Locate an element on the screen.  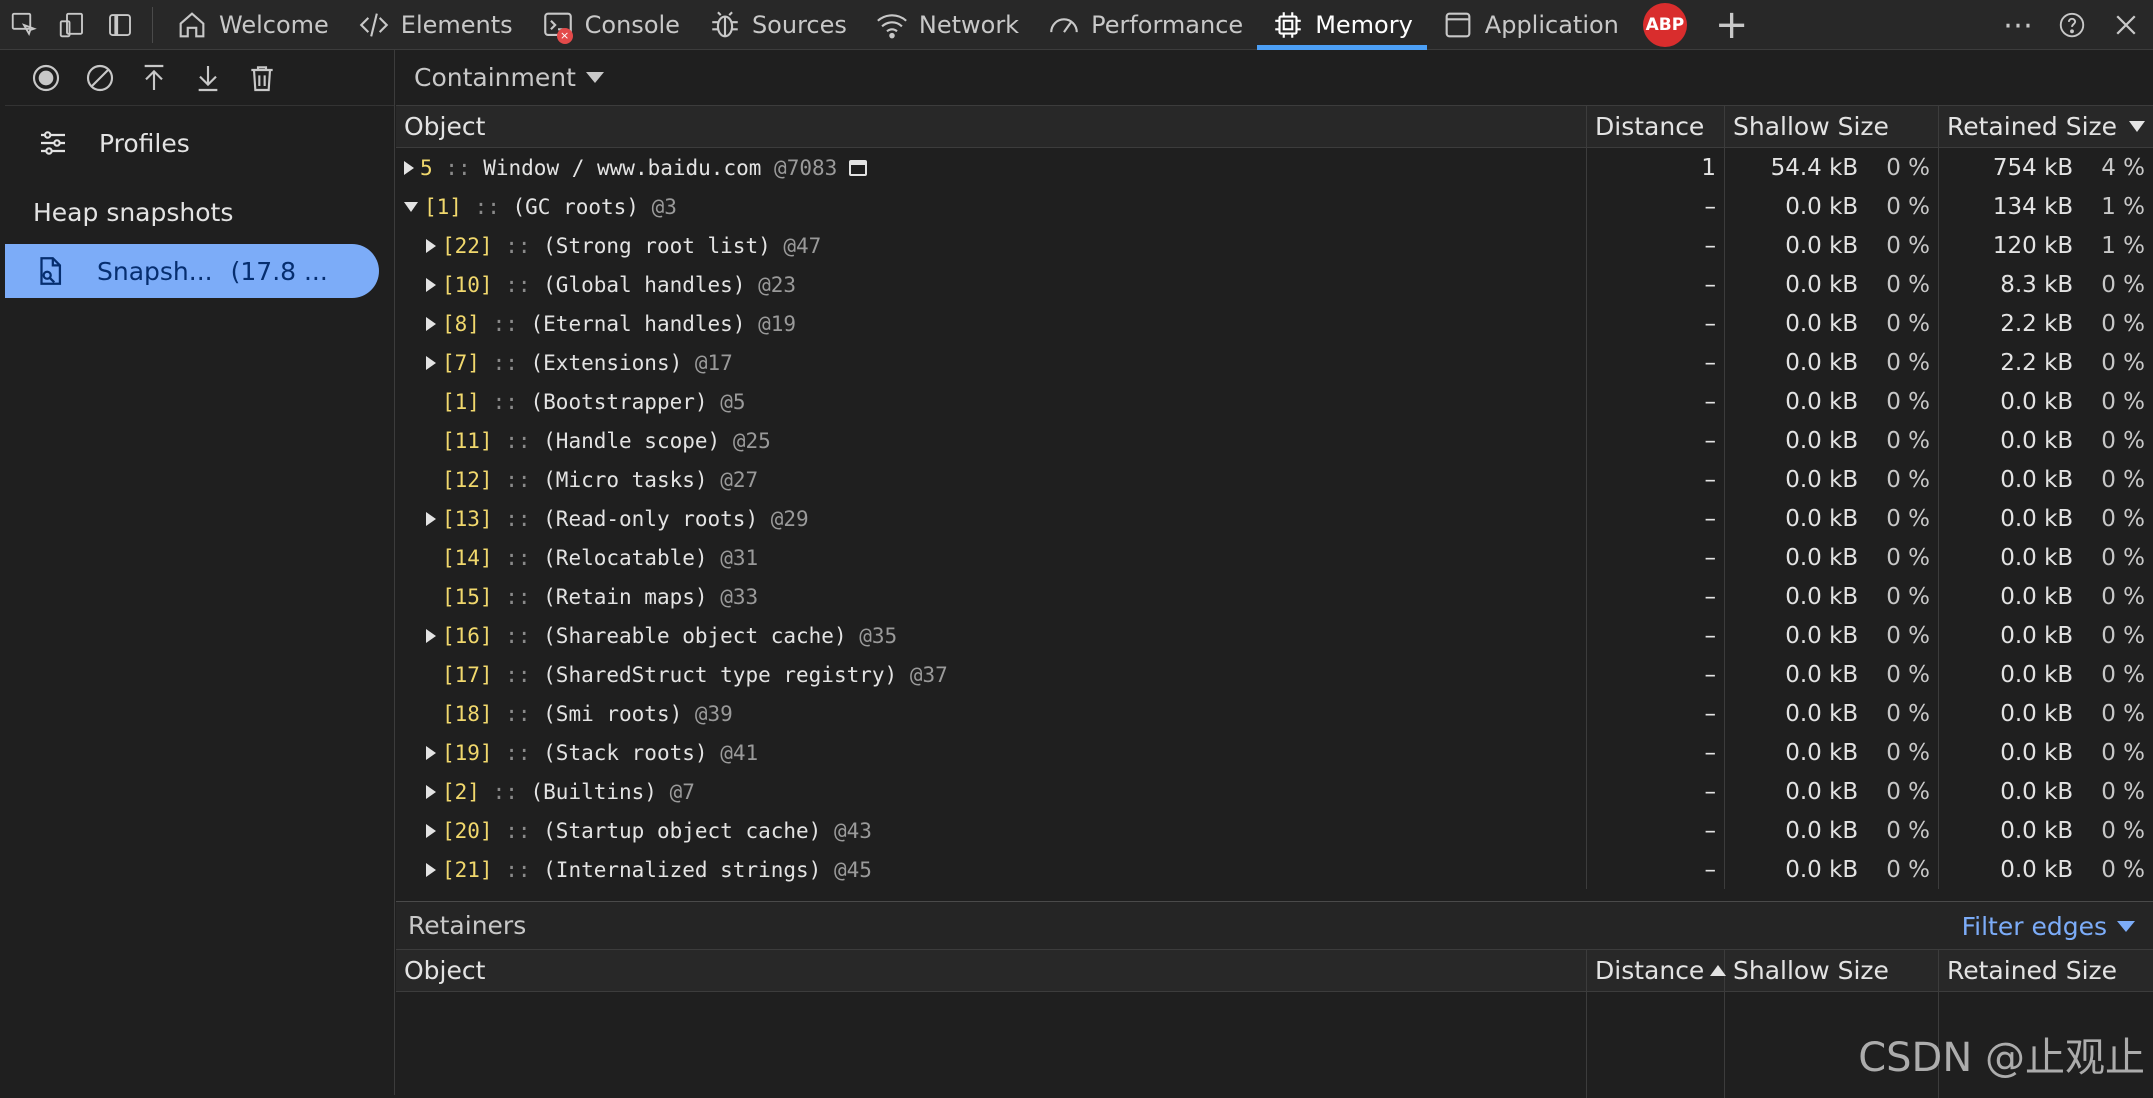
retainers-column-object: Object is located at coordinates (991, 970).